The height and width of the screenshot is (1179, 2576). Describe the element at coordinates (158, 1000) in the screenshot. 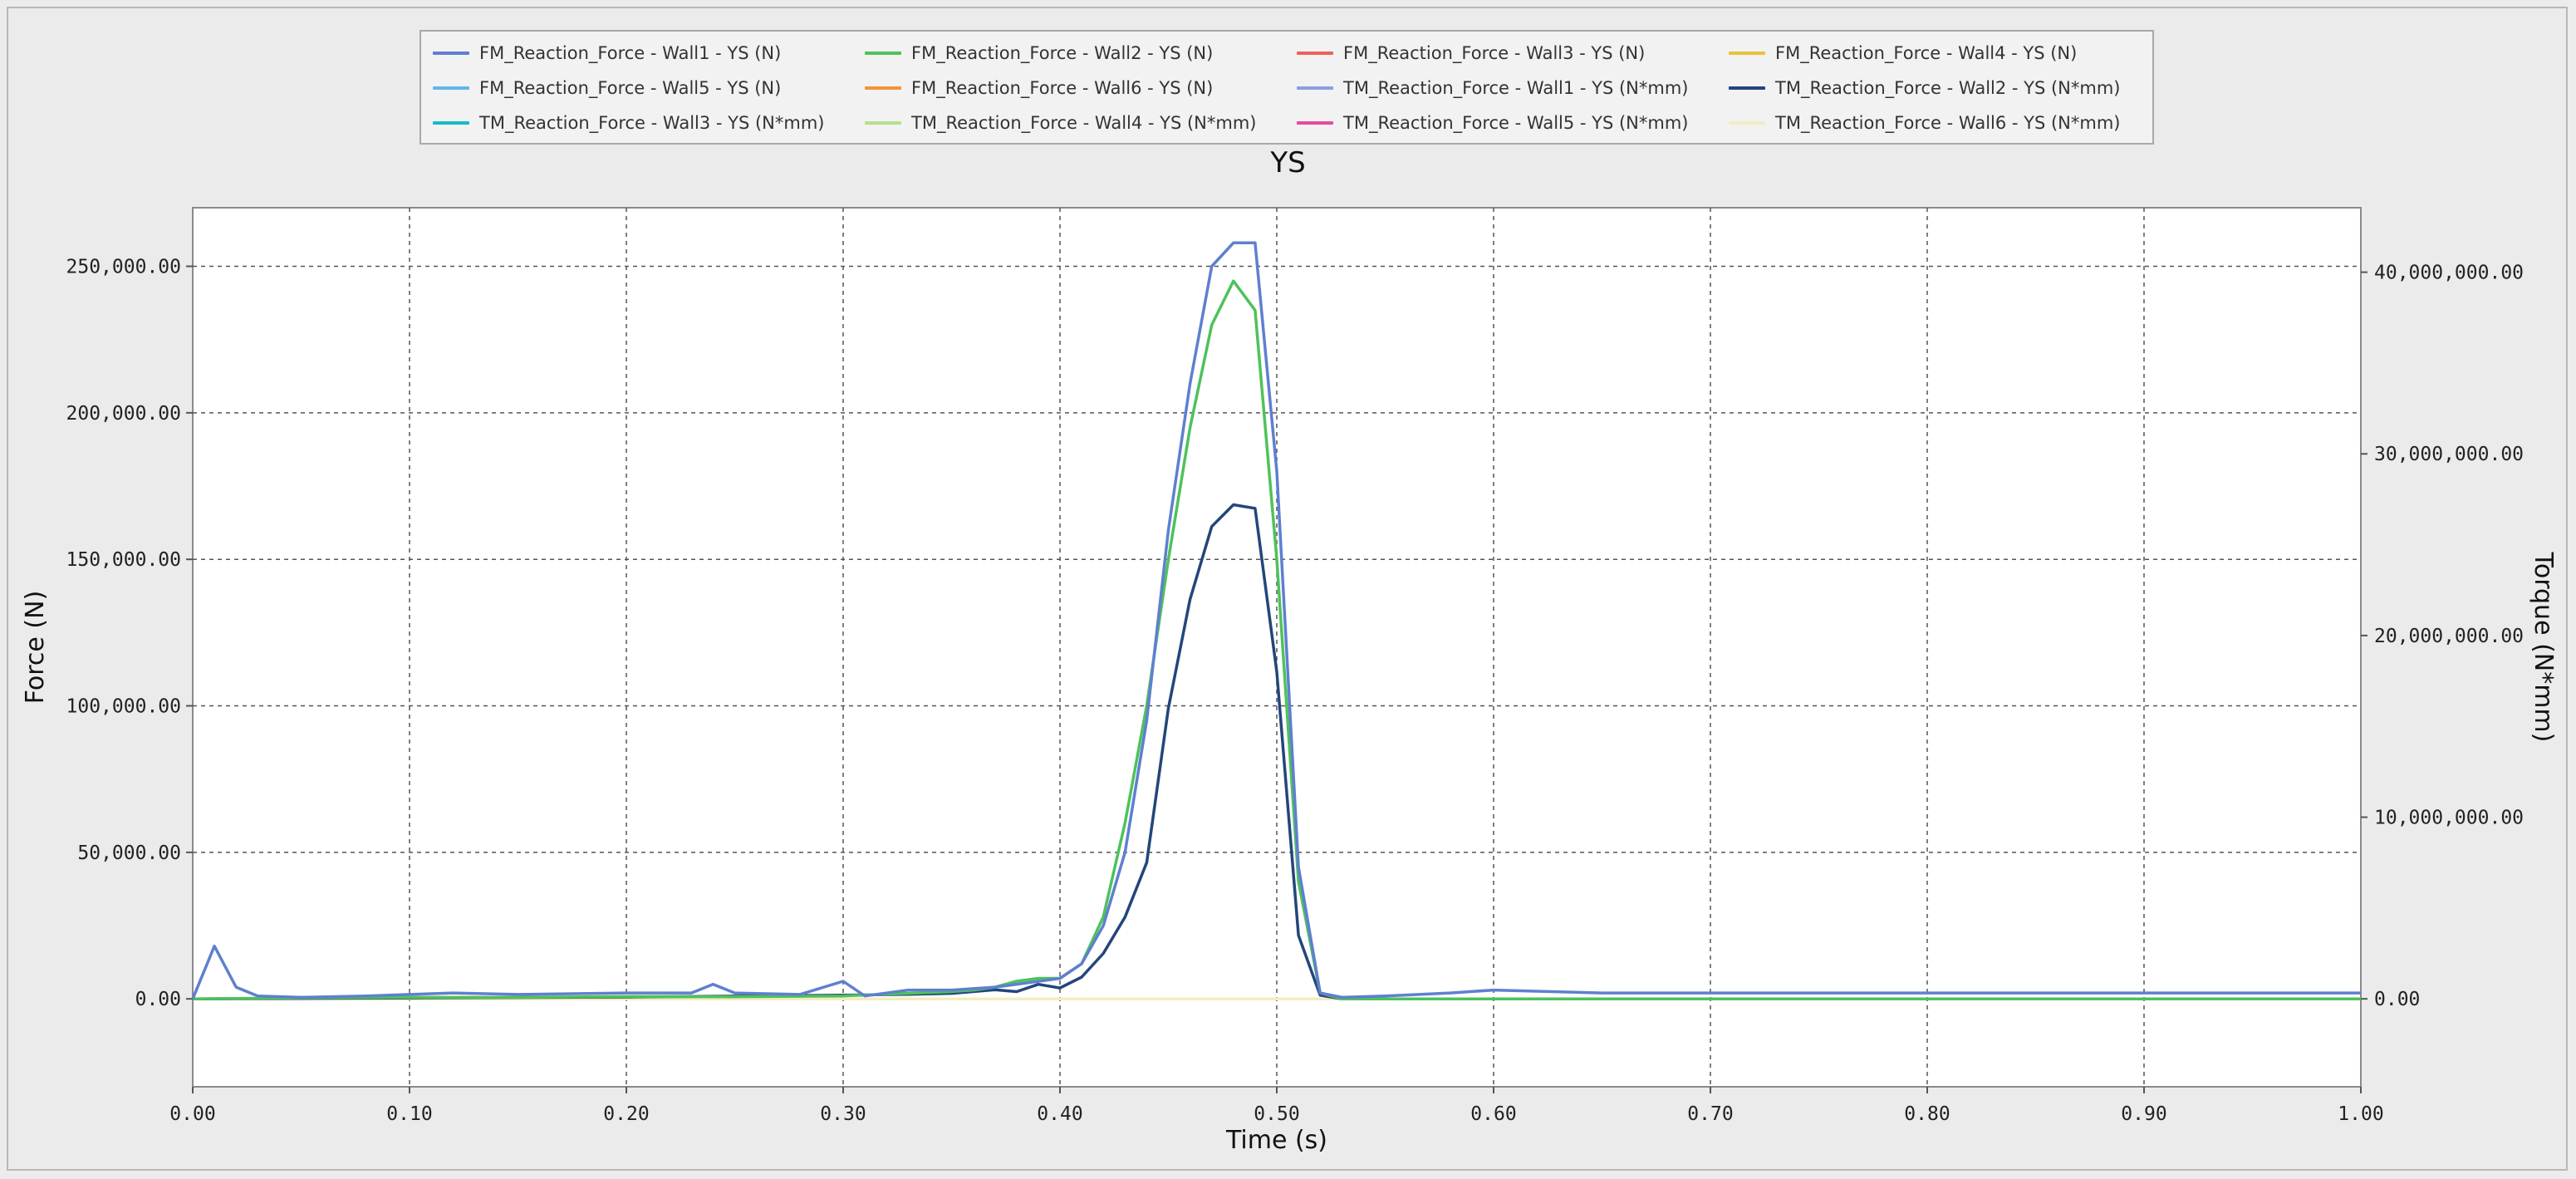

I see `y-tick-label: 0.00` at that location.